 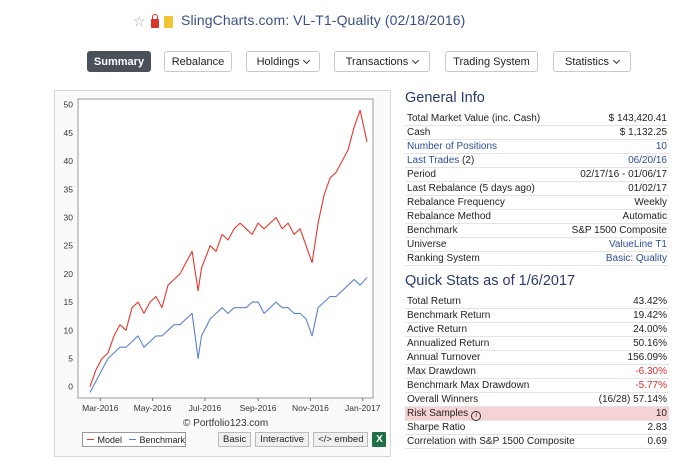 What do you see at coordinates (537, 161) in the screenshot?
I see `info-row-last-trades: Last Trades (2) 06/20/16` at bounding box center [537, 161].